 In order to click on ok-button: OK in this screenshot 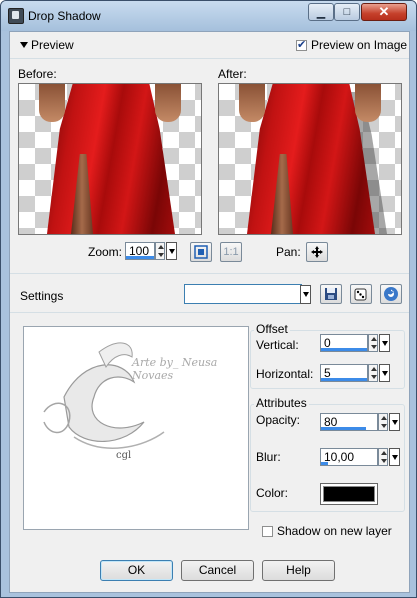, I will do `click(136, 570)`.